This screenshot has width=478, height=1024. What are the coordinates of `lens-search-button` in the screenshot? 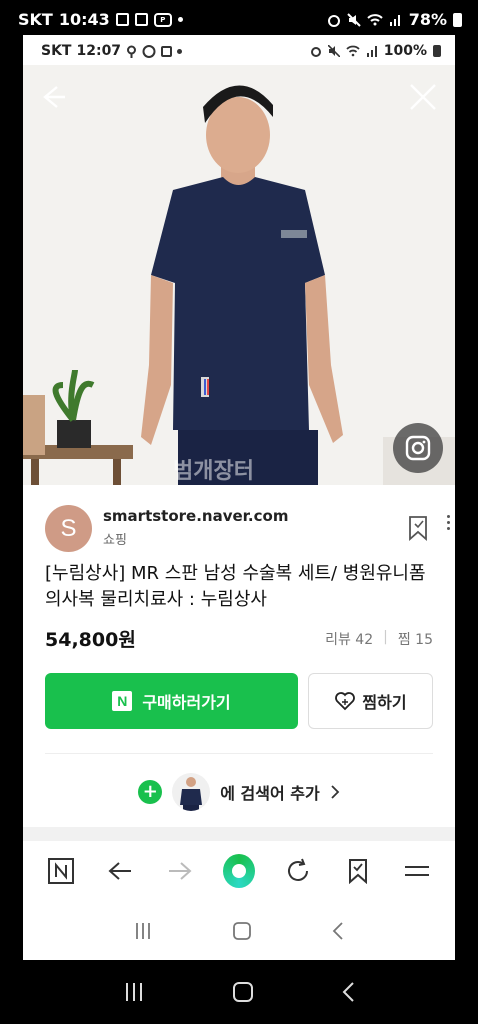 It's located at (418, 448).